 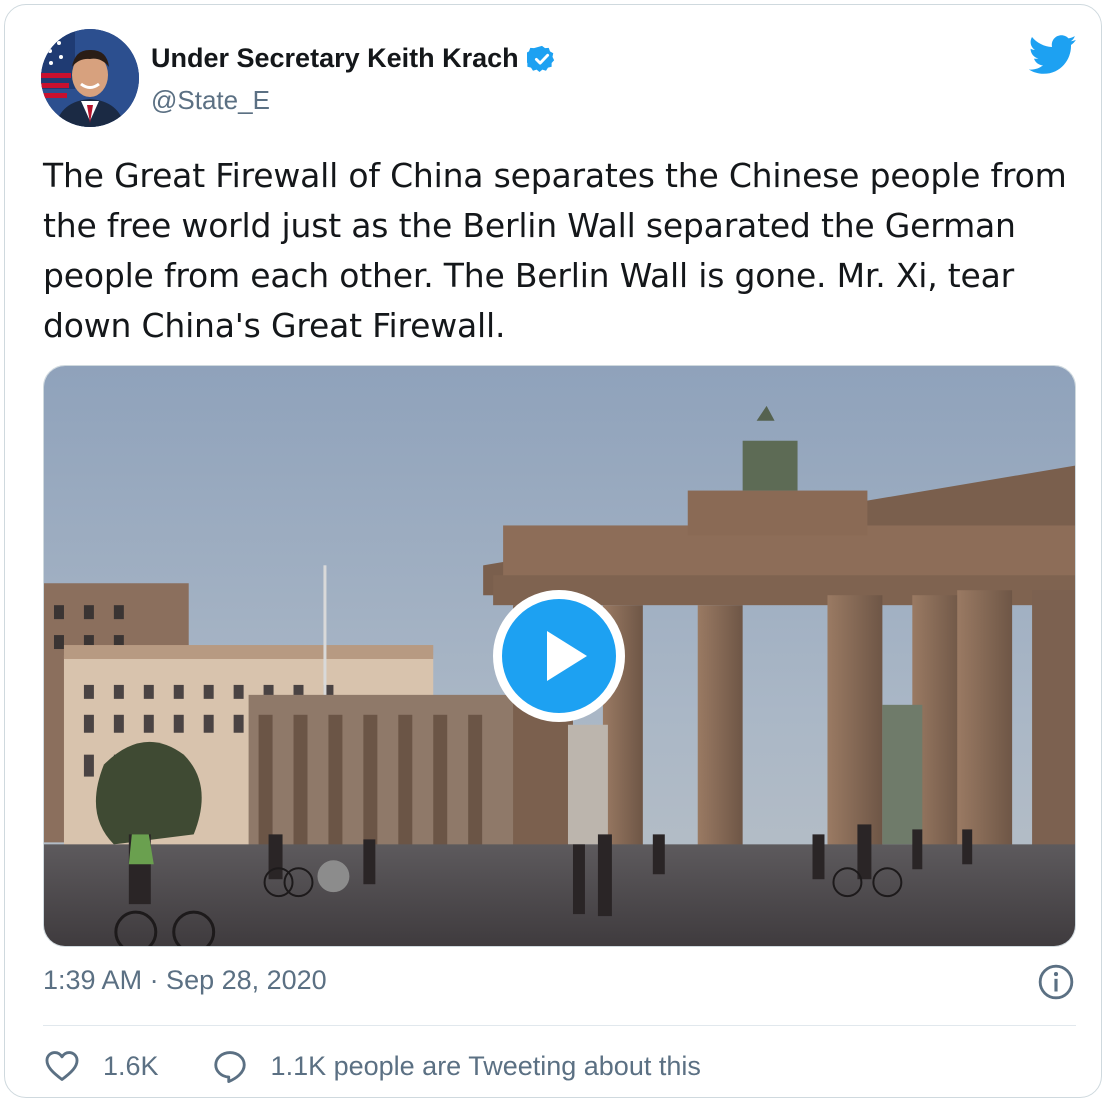 What do you see at coordinates (559, 1025) in the screenshot?
I see `divider` at bounding box center [559, 1025].